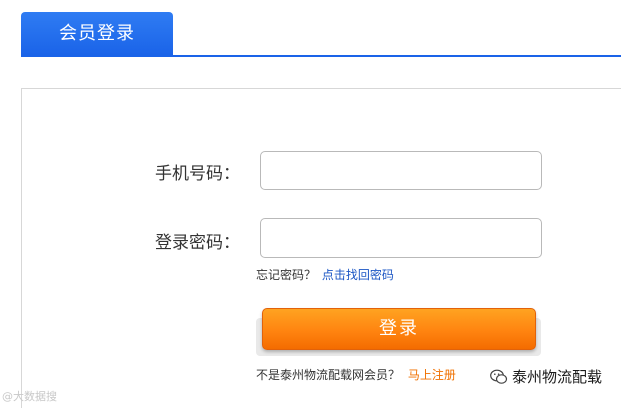 The width and height of the screenshot is (621, 408). What do you see at coordinates (401, 170) in the screenshot?
I see `phone-input` at bounding box center [401, 170].